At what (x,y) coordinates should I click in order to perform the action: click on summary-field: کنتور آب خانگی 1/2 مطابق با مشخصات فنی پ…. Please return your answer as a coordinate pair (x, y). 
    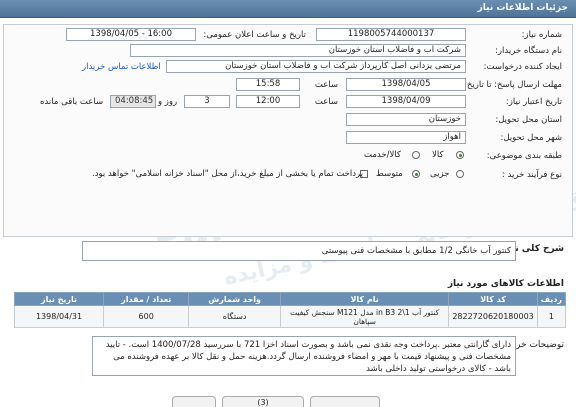
    Looking at the image, I should click on (299, 251).